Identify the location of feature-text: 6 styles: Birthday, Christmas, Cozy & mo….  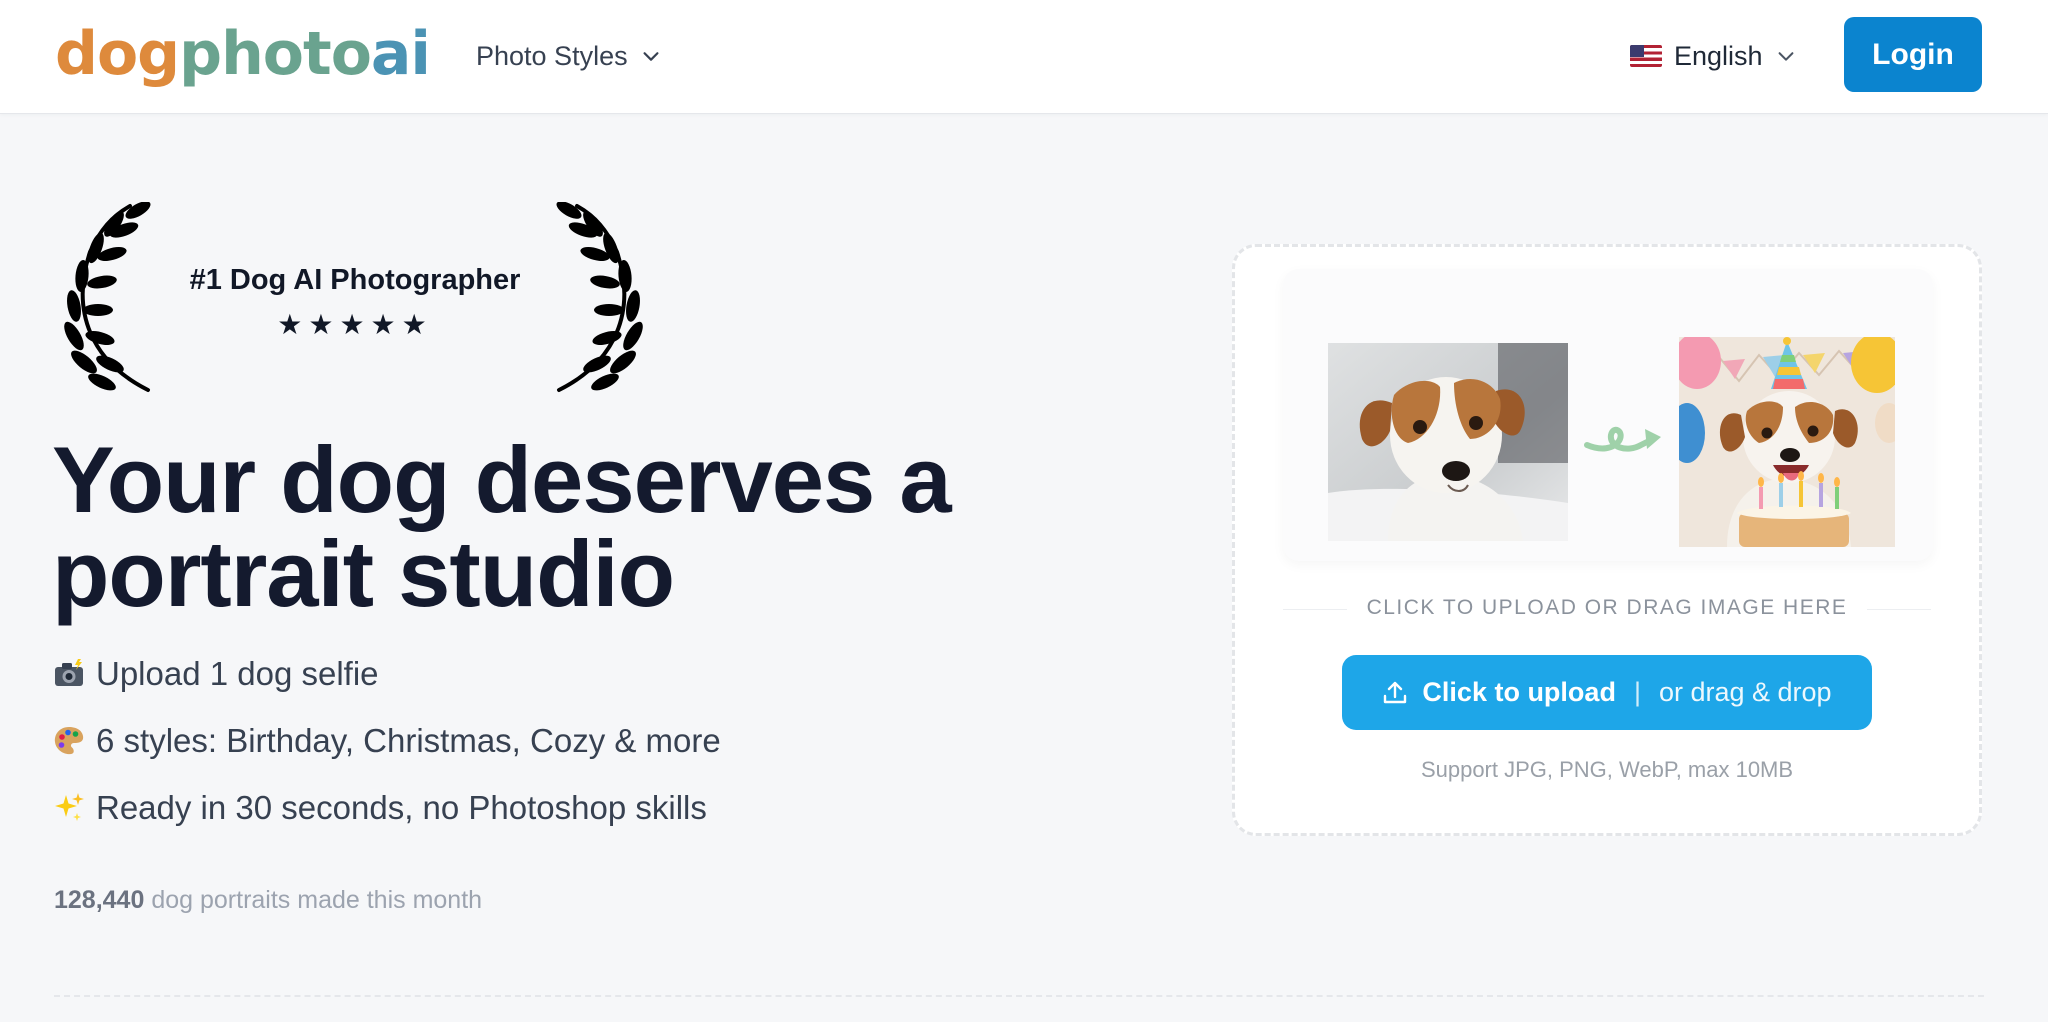
(408, 740).